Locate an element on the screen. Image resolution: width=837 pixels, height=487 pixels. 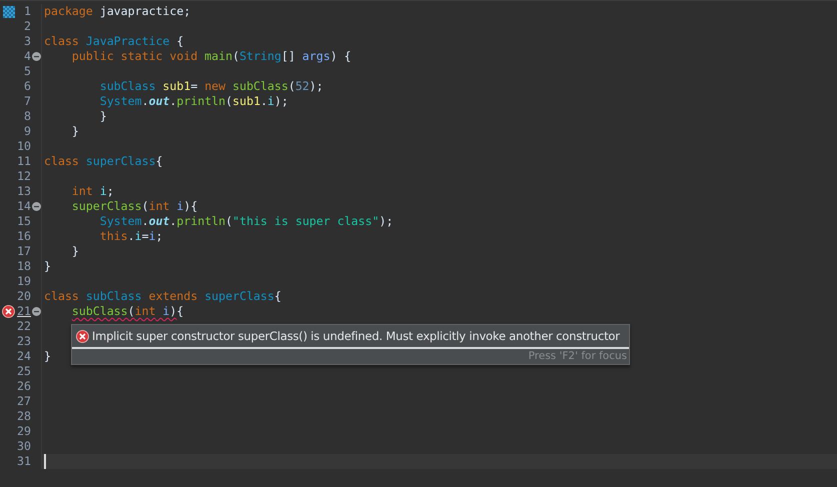
line-number: 31 is located at coordinates (24, 461).